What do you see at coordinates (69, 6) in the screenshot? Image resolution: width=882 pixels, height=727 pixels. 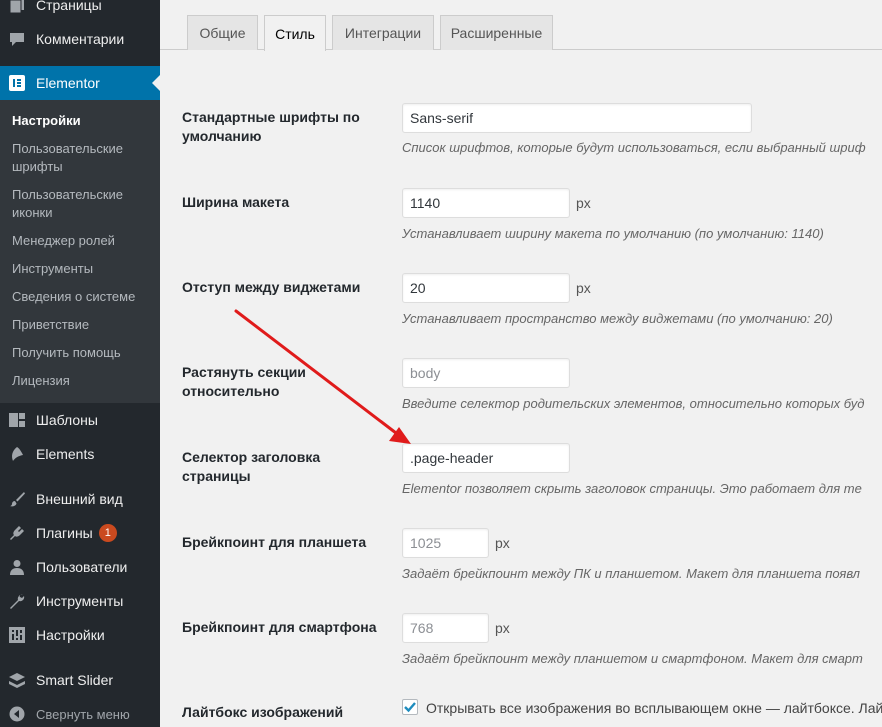 I see `menu-pages-label: Страницы` at bounding box center [69, 6].